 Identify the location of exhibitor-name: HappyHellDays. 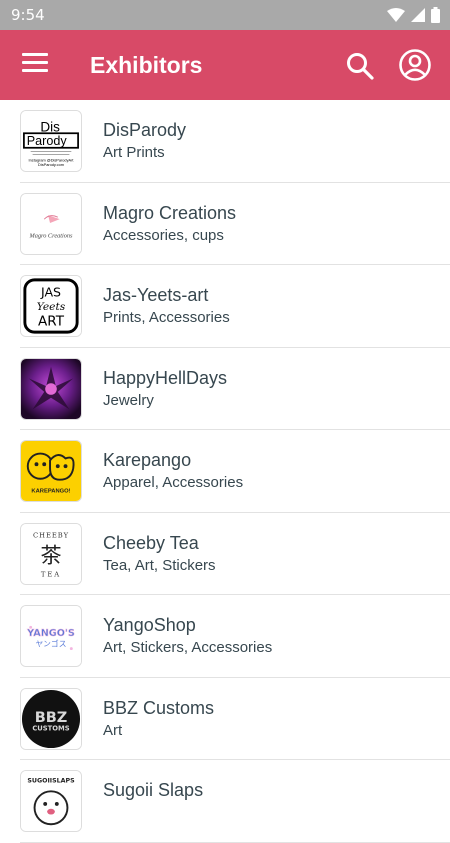
(165, 377).